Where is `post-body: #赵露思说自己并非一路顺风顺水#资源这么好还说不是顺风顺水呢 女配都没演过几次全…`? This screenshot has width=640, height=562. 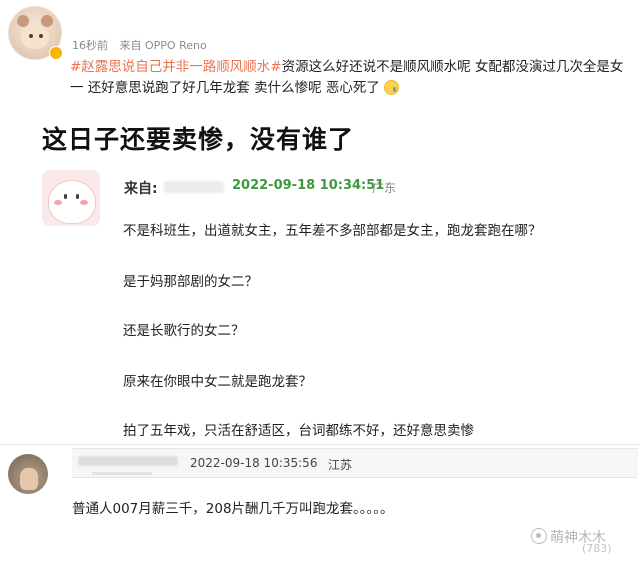 post-body: #赵露思说自己并非一路顺风顺水#资源这么好还说不是顺风顺水呢 女配都没演过几次全… is located at coordinates (353, 78).